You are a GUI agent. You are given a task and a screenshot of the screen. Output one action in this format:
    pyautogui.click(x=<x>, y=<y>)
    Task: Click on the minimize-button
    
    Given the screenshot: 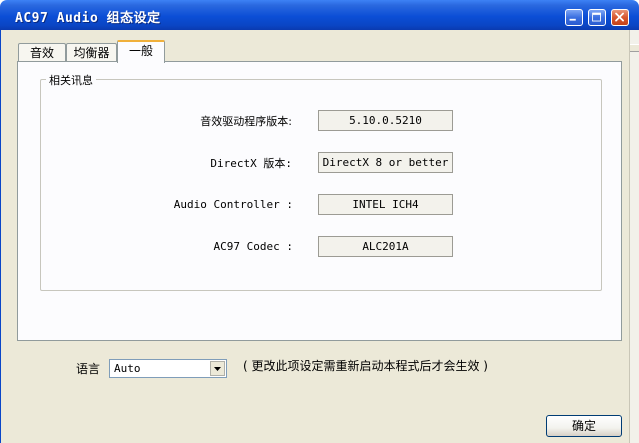 What is the action you would take?
    pyautogui.click(x=574, y=17)
    